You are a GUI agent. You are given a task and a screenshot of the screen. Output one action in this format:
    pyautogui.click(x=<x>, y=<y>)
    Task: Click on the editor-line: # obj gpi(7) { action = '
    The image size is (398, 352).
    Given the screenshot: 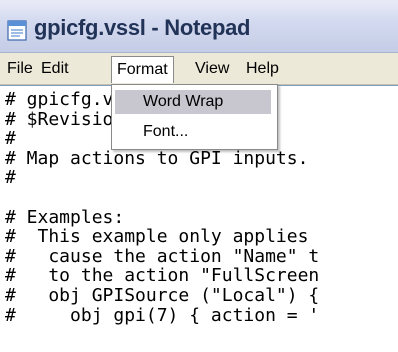 What is the action you would take?
    pyautogui.click(x=162, y=315)
    